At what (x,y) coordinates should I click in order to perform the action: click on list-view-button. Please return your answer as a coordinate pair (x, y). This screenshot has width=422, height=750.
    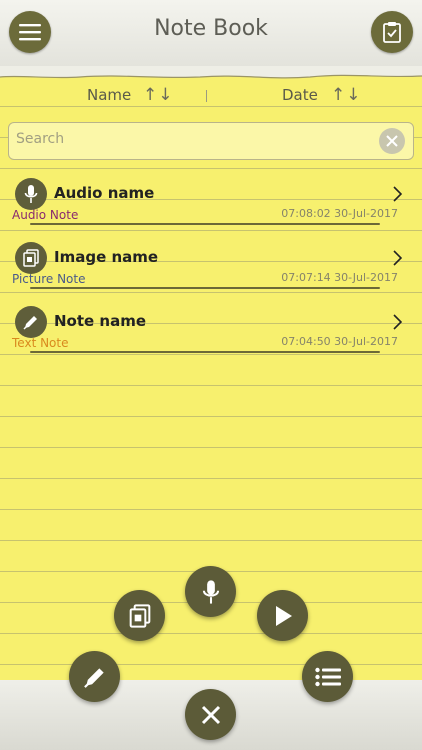
    Looking at the image, I should click on (327, 676).